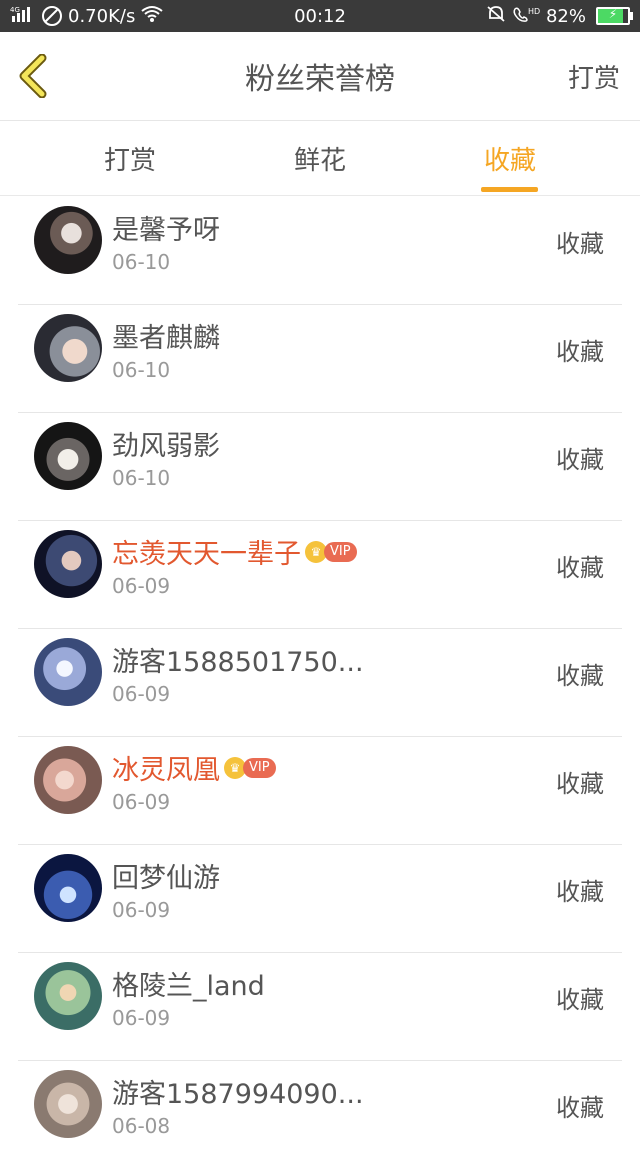  What do you see at coordinates (320, 898) in the screenshot?
I see `list-item: 回梦仙游 06-09 收藏` at bounding box center [320, 898].